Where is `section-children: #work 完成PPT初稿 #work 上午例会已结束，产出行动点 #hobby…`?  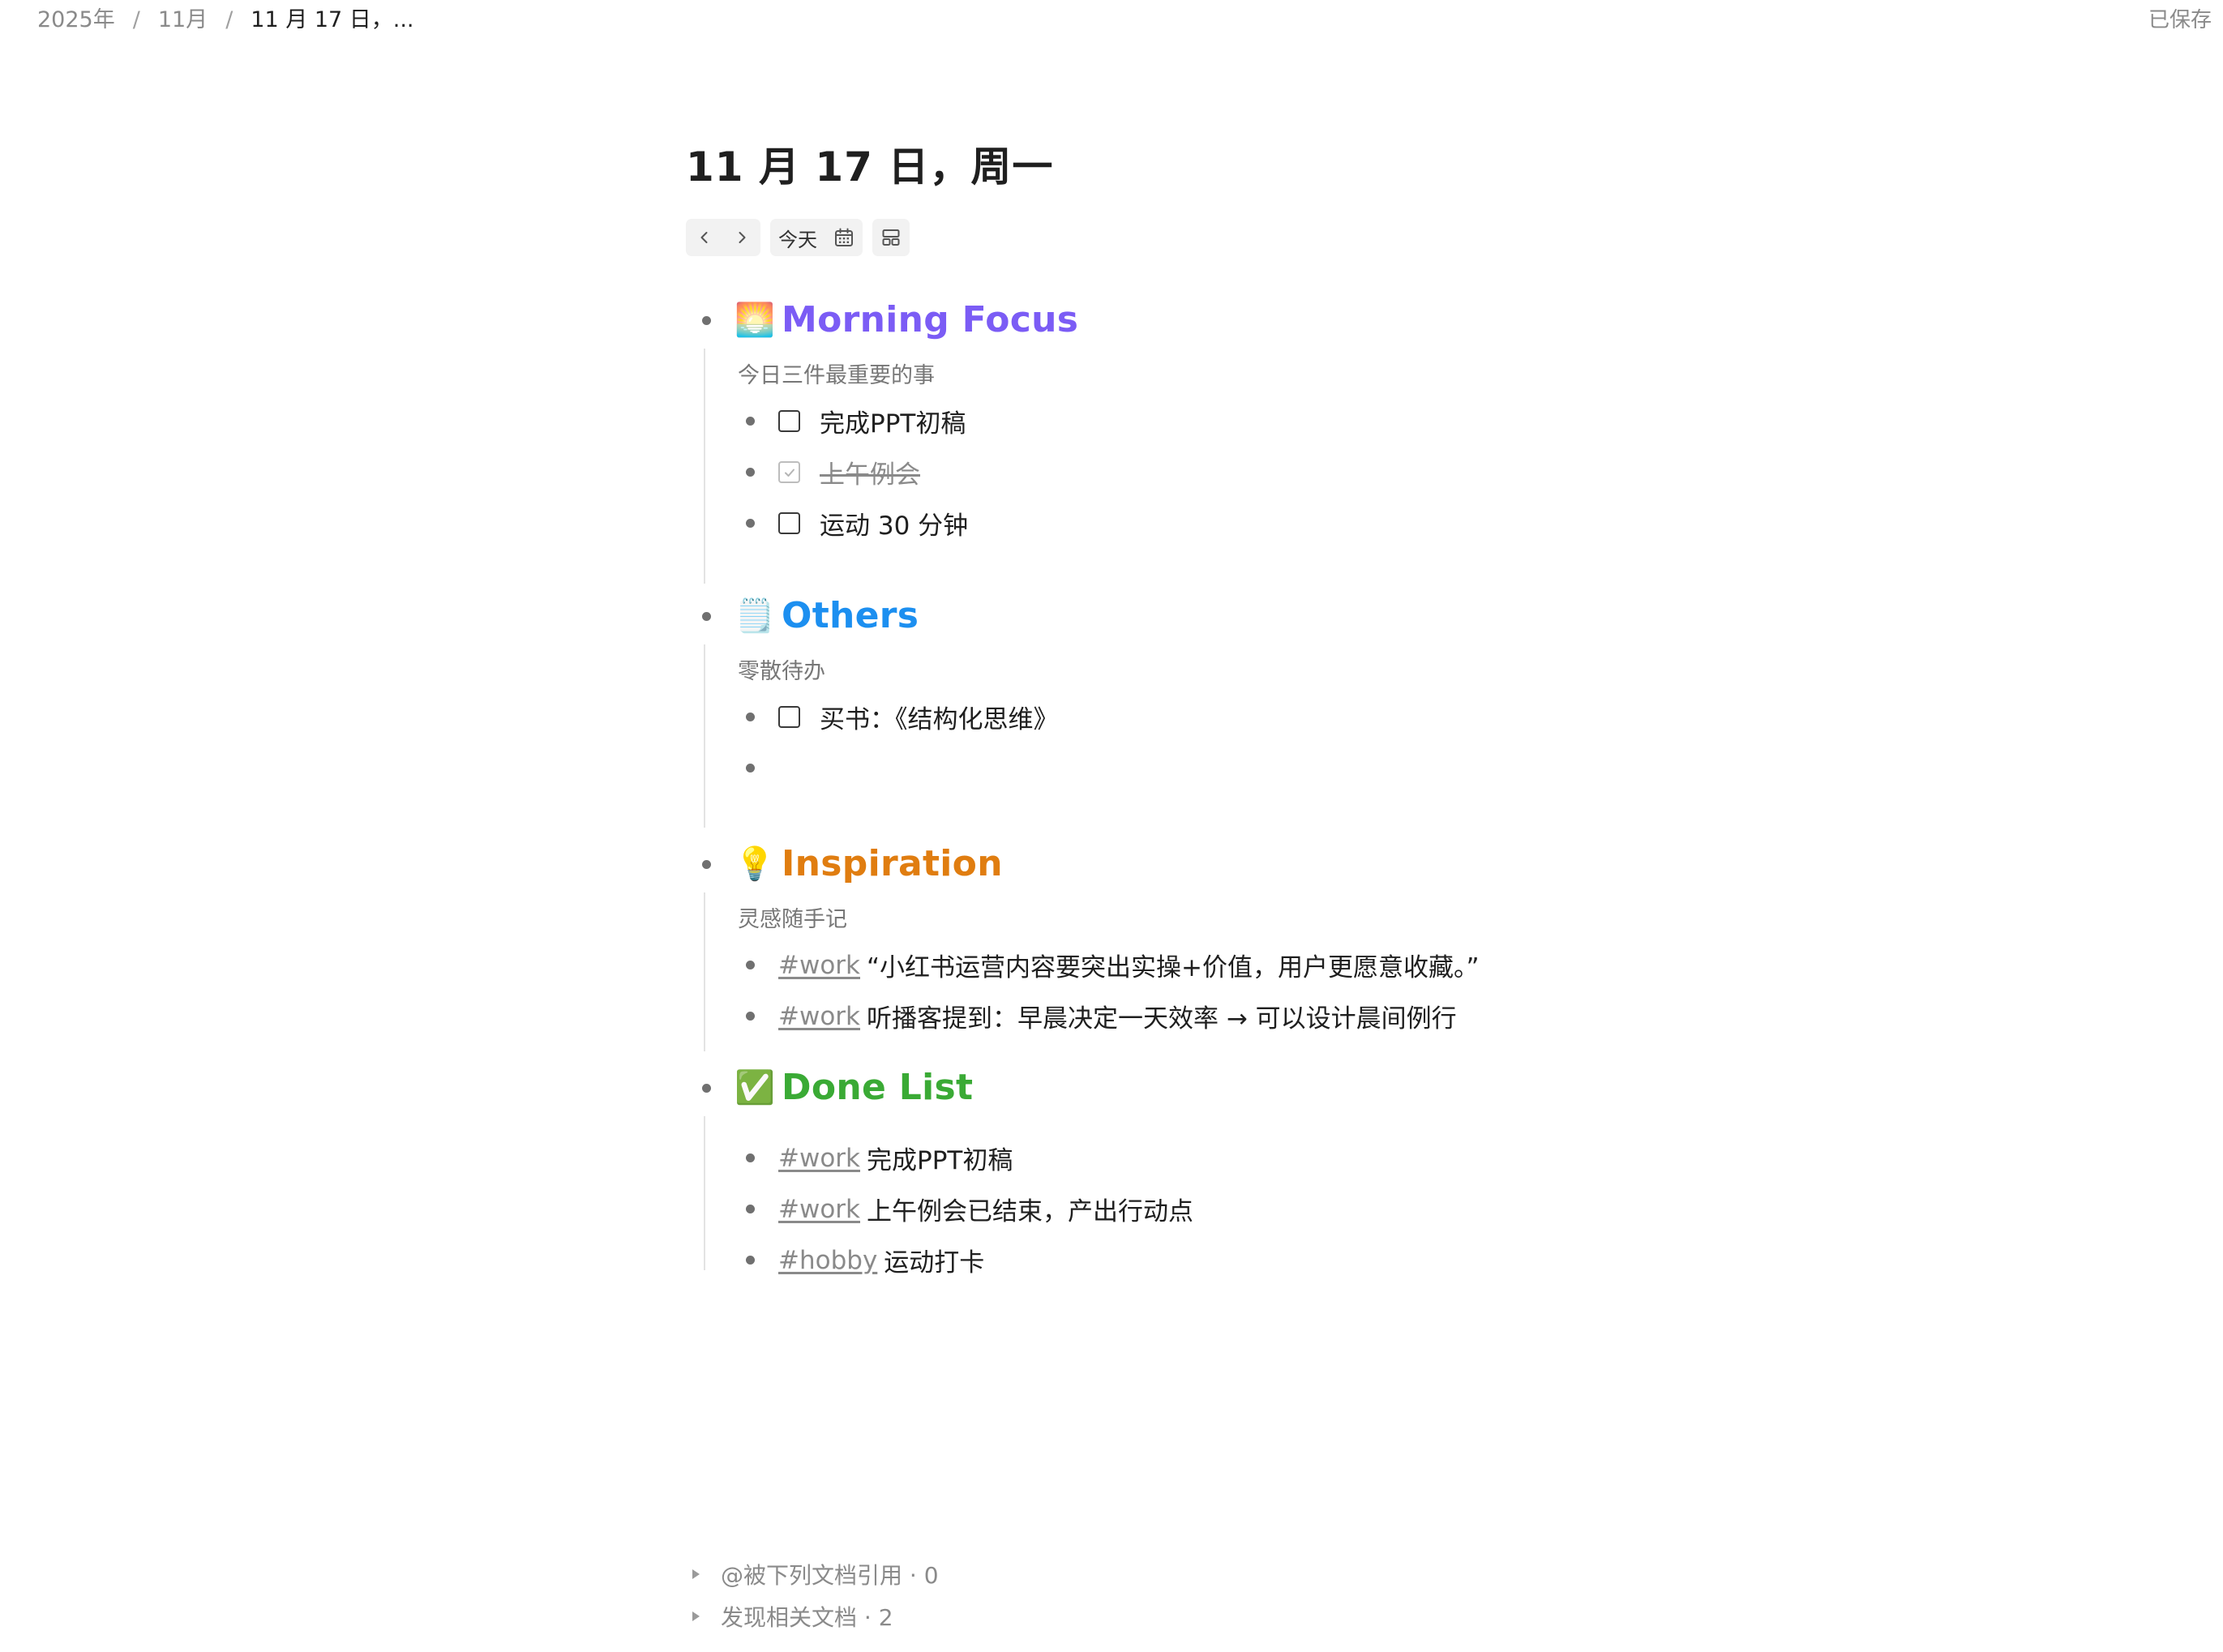
section-children: #work 完成PPT初稿 #work 上午例会已结束，产出行动点 #hobby… is located at coordinates (1222, 1197).